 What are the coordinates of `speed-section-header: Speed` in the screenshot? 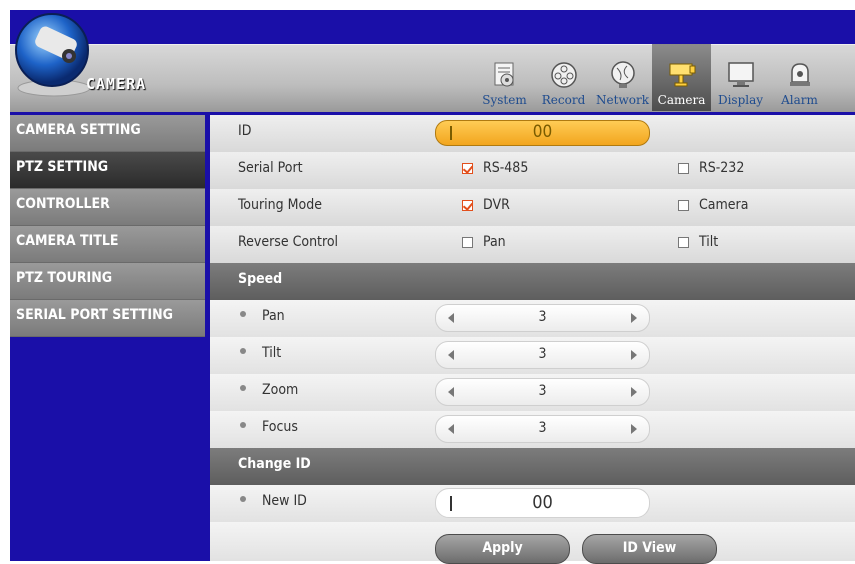 It's located at (532, 281).